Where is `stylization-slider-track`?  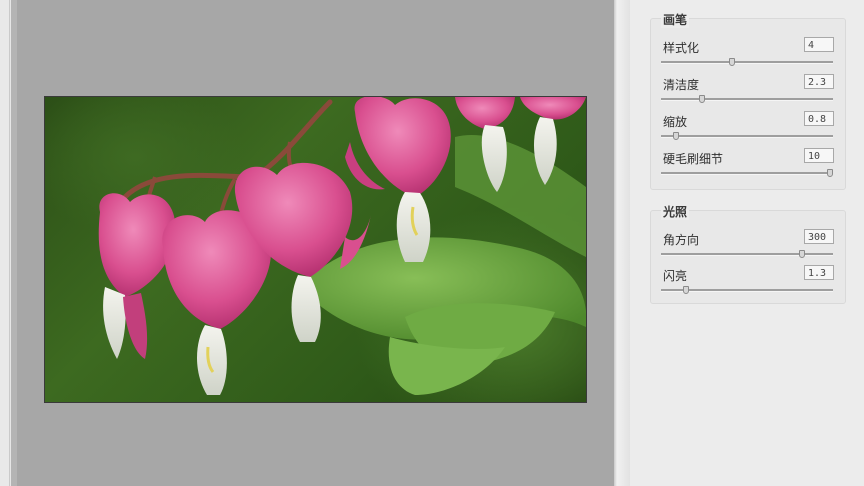
stylization-slider-track is located at coordinates (747, 62).